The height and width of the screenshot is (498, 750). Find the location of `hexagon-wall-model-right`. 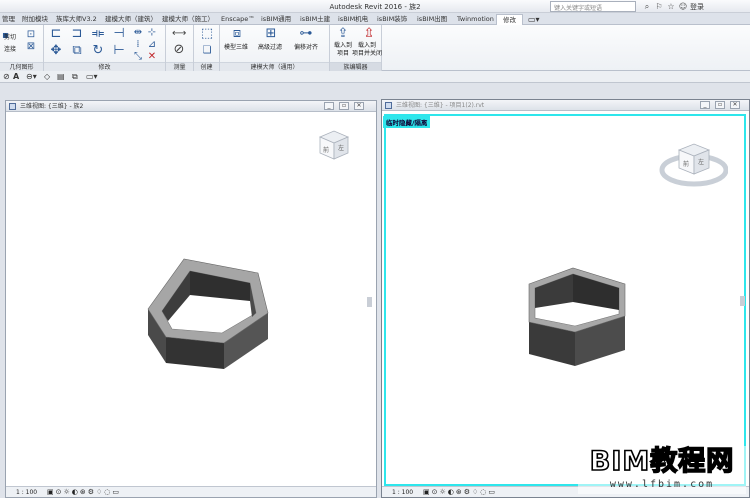

hexagon-wall-model-right is located at coordinates (577, 318).